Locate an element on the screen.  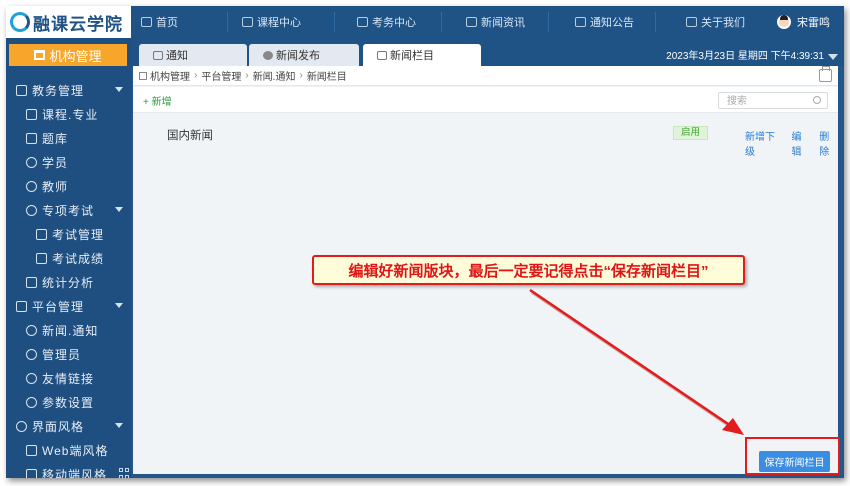
logo-mark-icon is located at coordinates (20, 22).